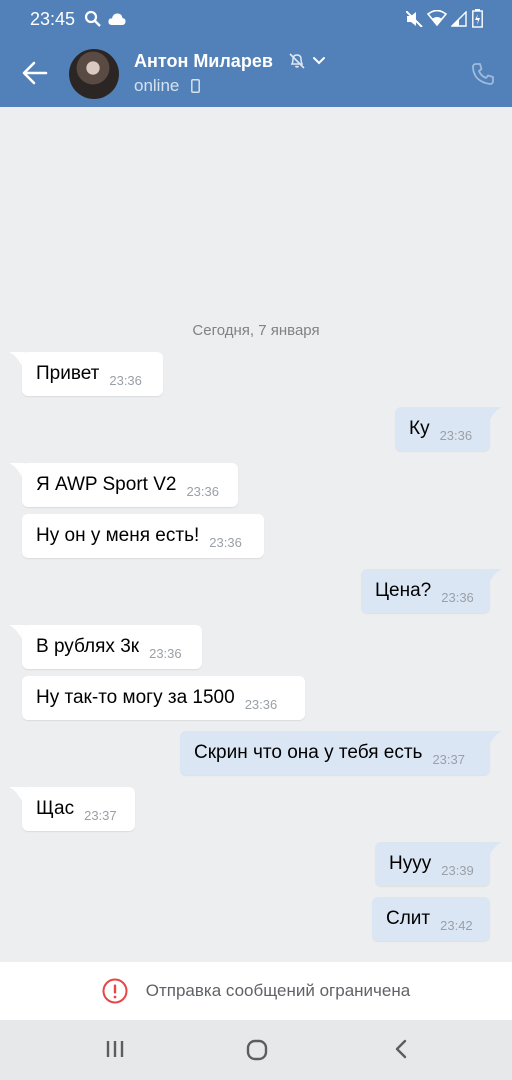 Image resolution: width=512 pixels, height=1080 pixels. I want to click on message-text: Ку, so click(419, 428).